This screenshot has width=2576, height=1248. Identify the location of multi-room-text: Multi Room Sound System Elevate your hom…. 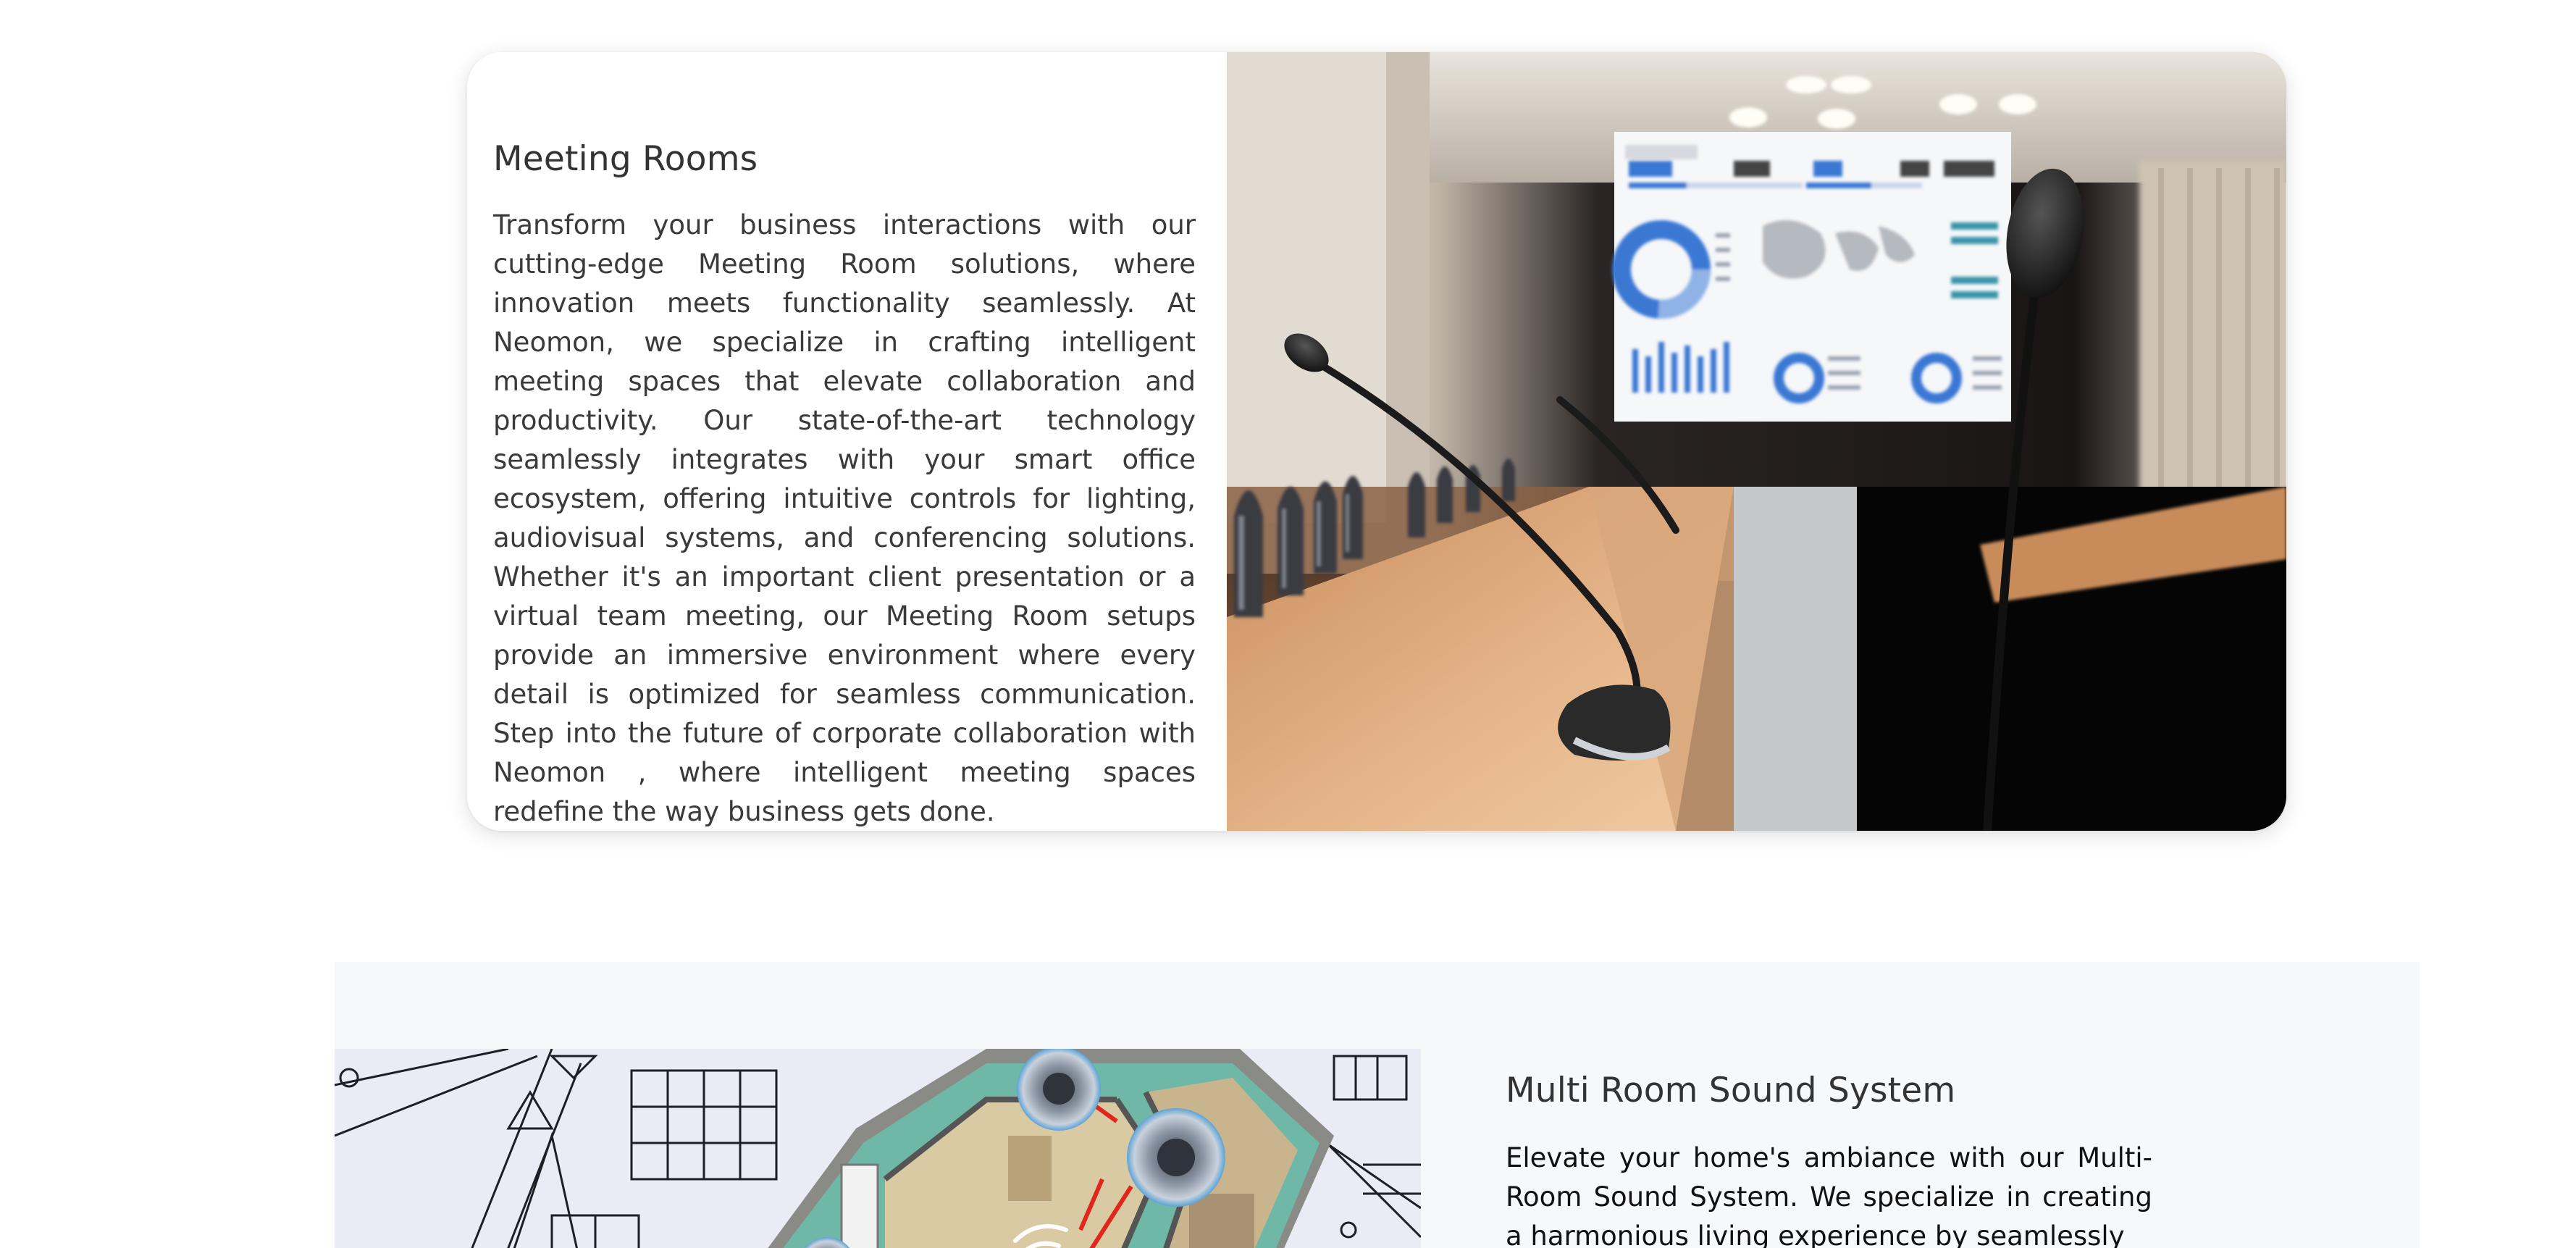
(1829, 1160).